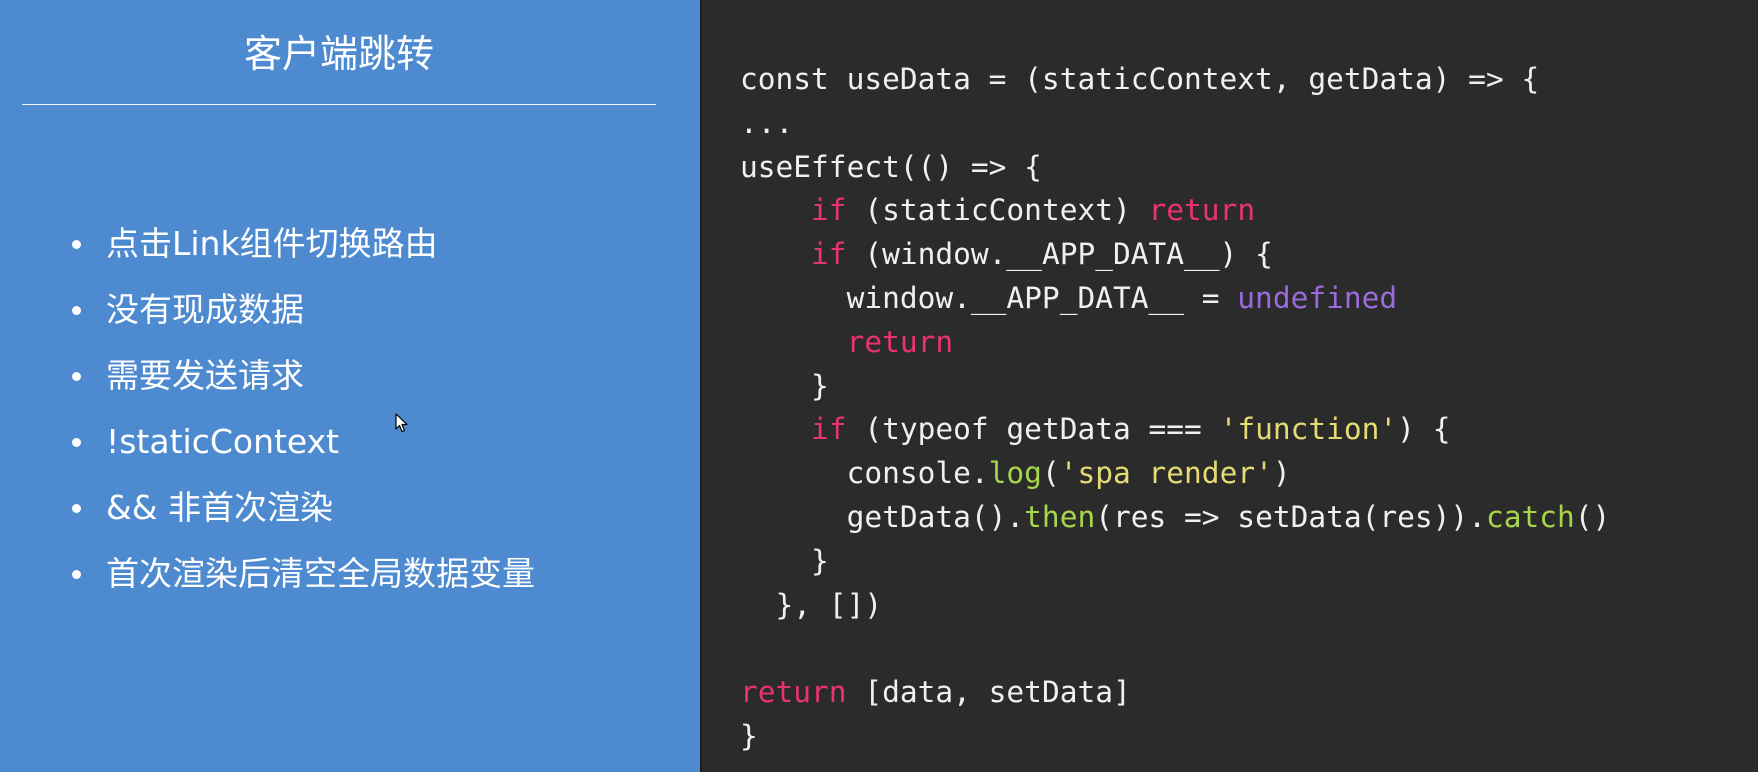 The image size is (1758, 772). I want to click on bullet-item: 需要发送请求, so click(302, 385).